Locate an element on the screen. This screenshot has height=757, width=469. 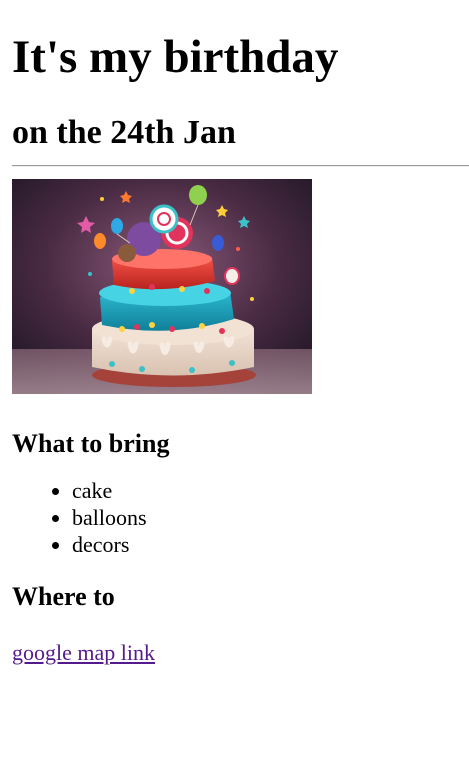
where-to-heading: Where to is located at coordinates (63, 596).